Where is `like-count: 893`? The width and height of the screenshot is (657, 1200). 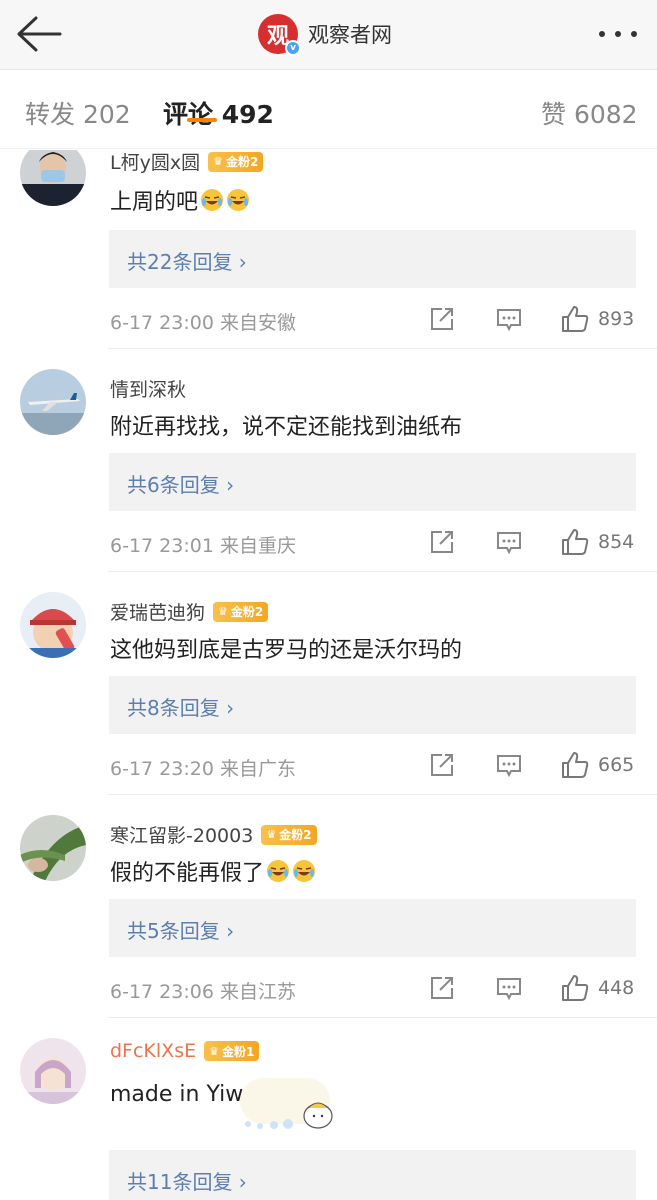
like-count: 893 is located at coordinates (616, 319).